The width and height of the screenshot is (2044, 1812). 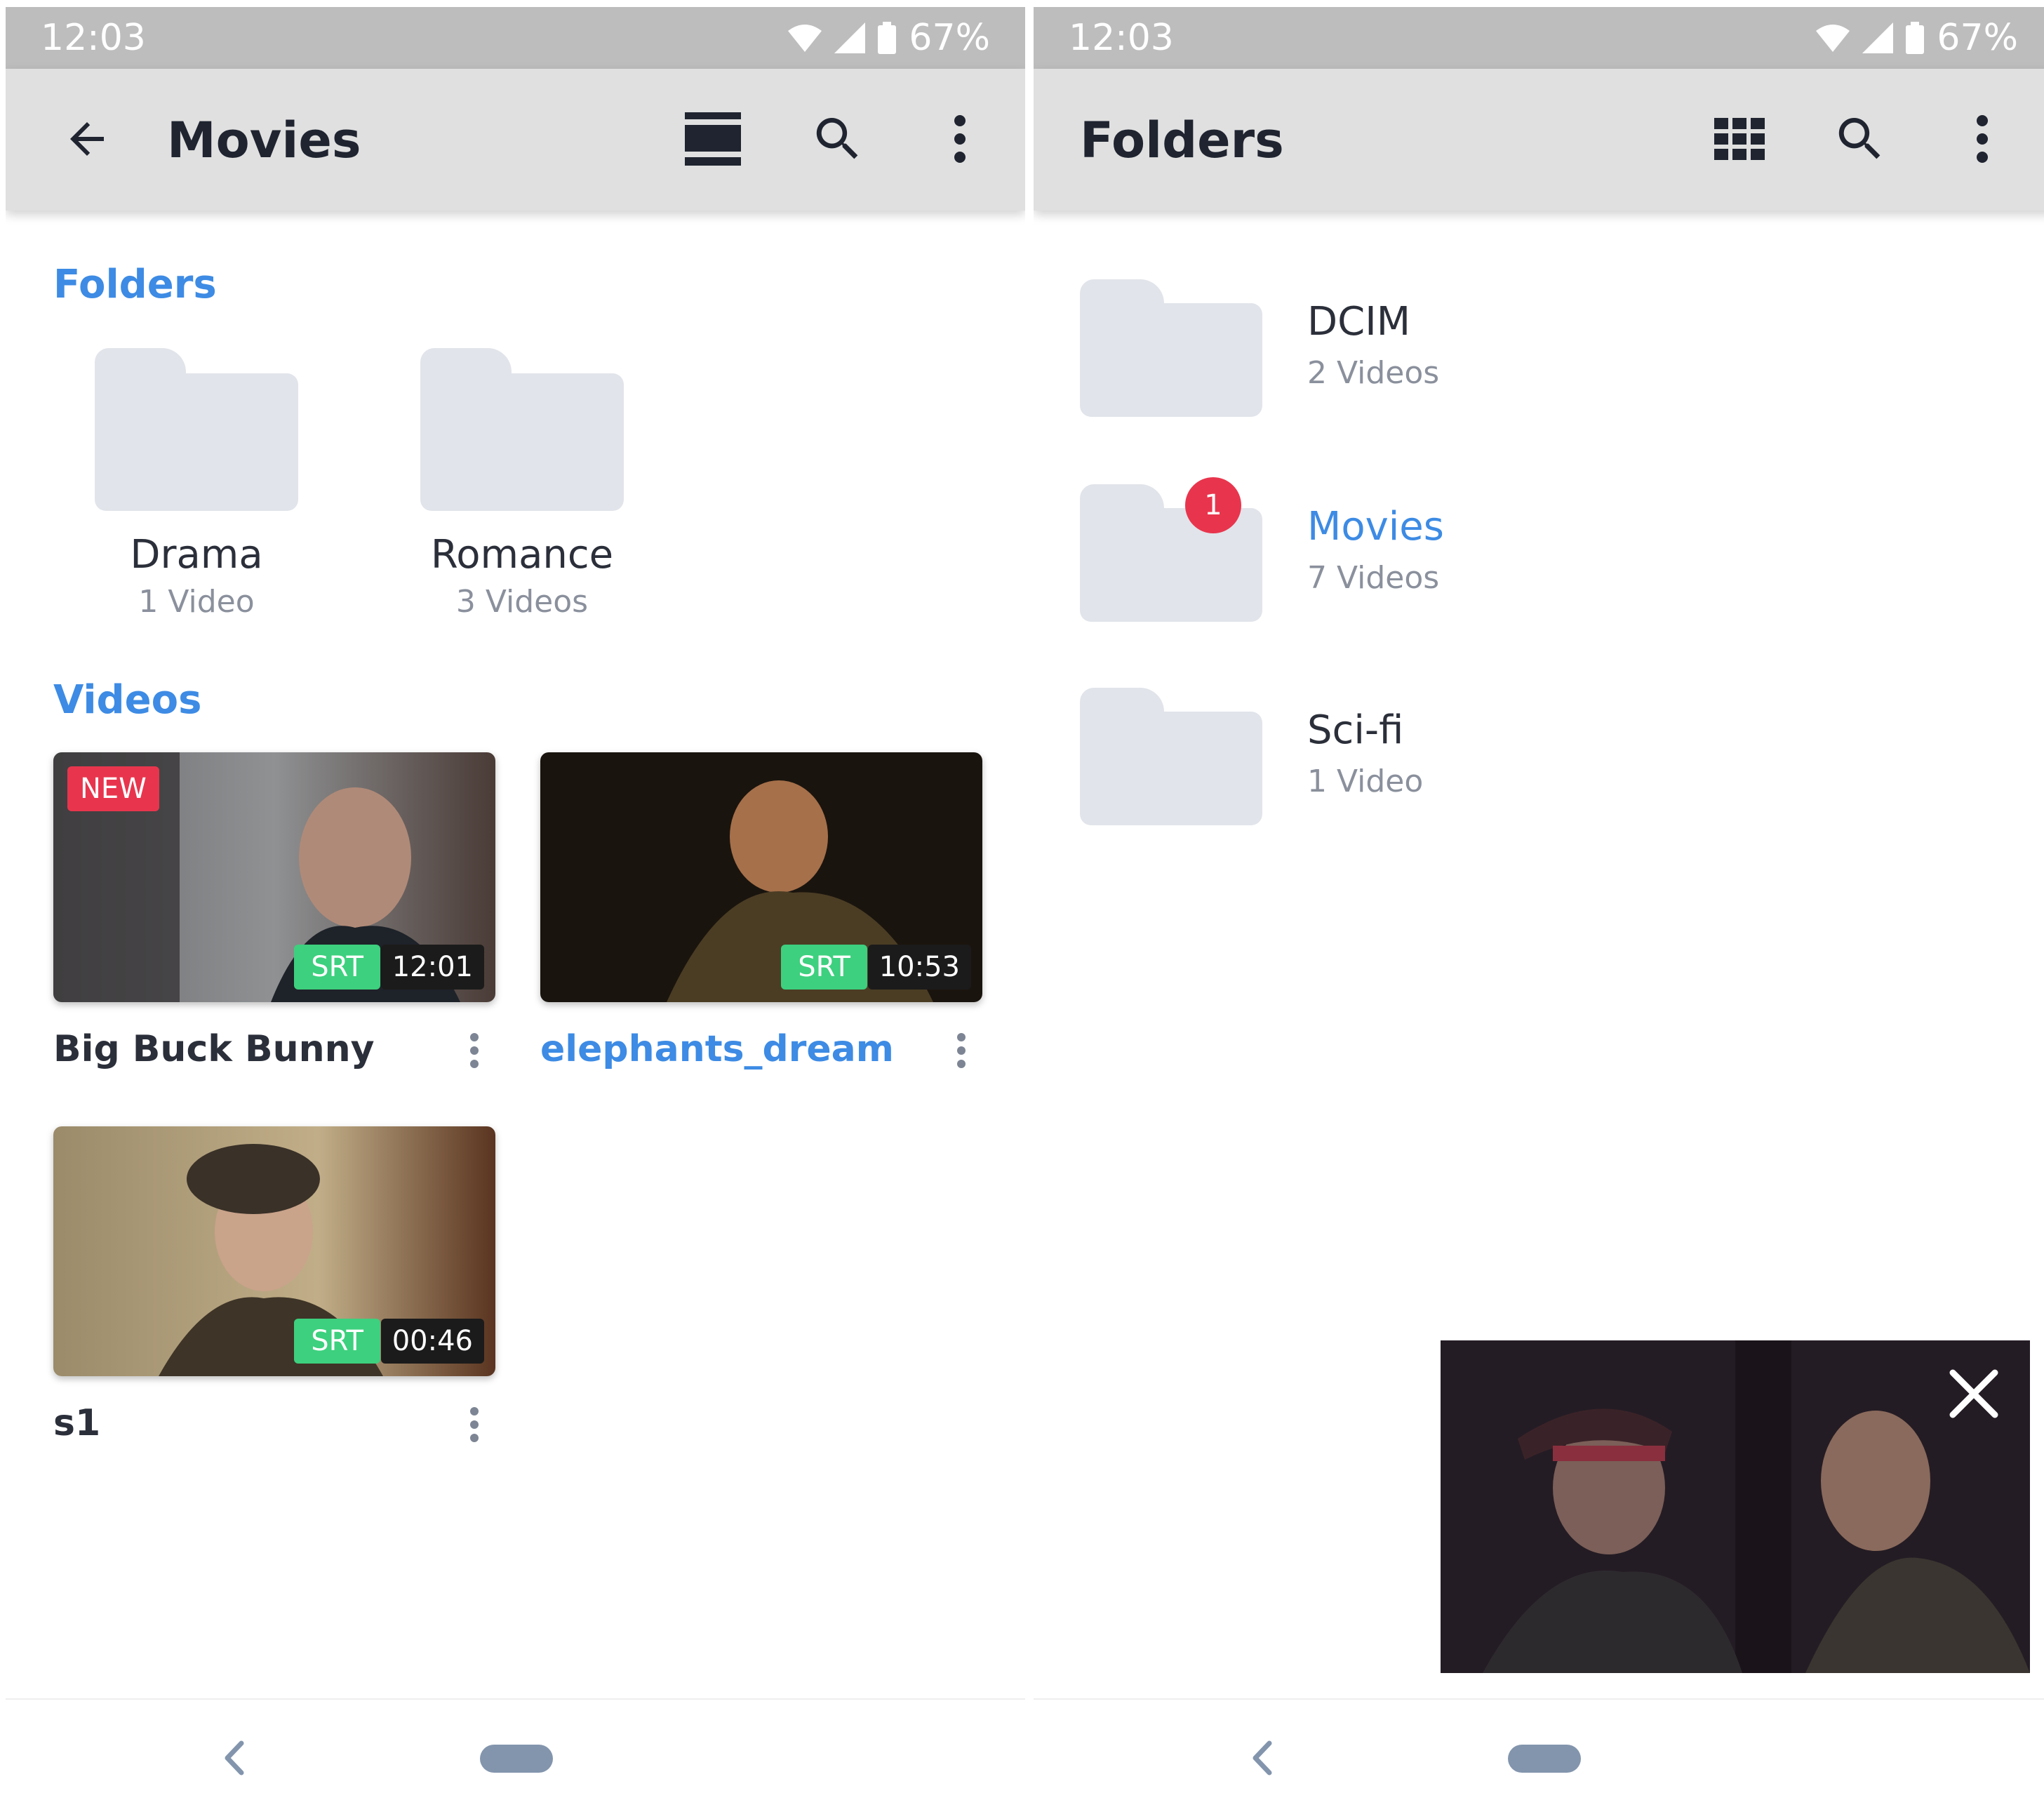 What do you see at coordinates (127, 700) in the screenshot?
I see `videos-heading: Videos` at bounding box center [127, 700].